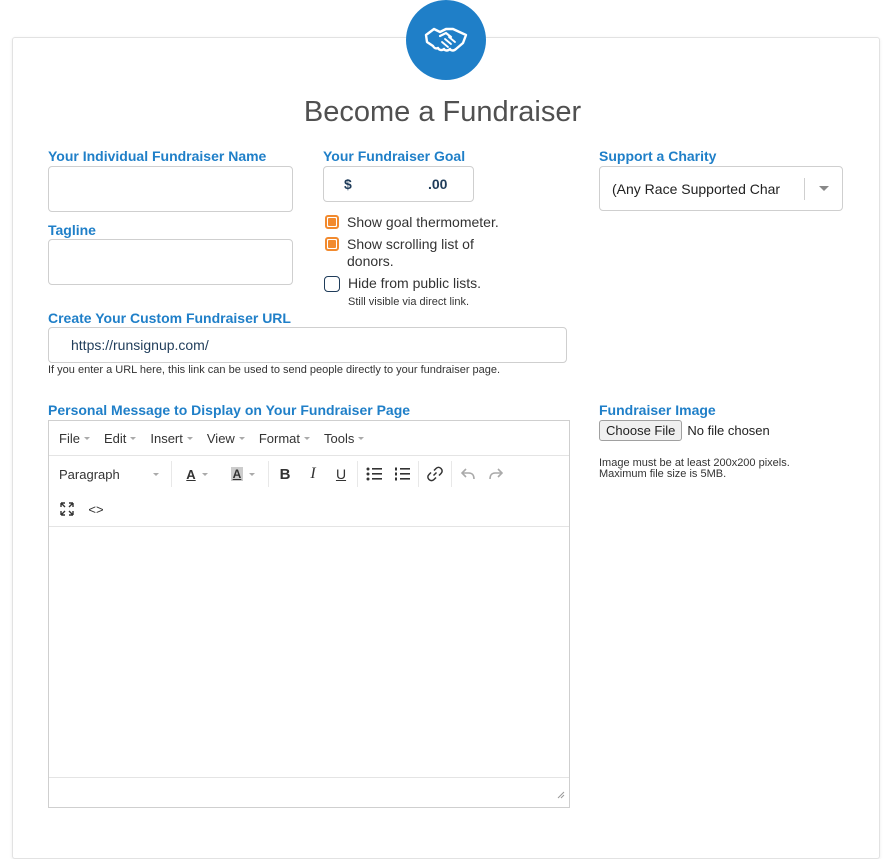 Image resolution: width=885 pixels, height=859 pixels. I want to click on editor-toolbar-secondary: <>, so click(309, 509).